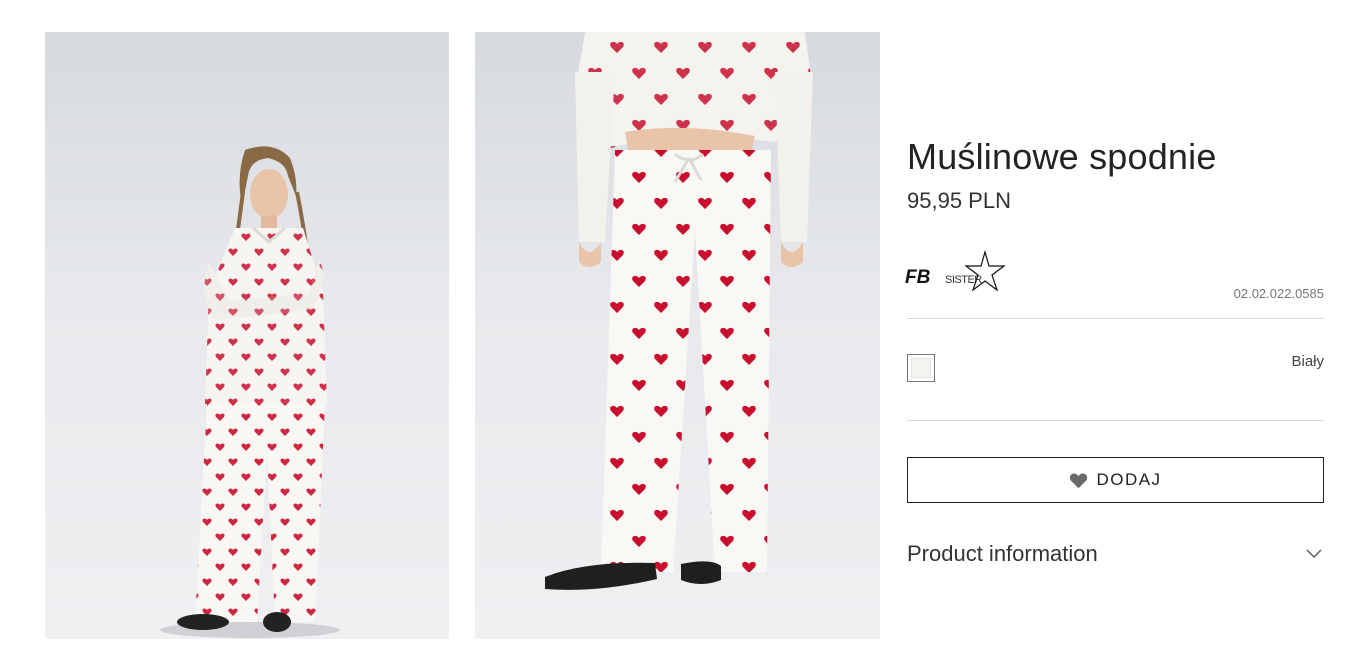 This screenshot has width=1366, height=655. What do you see at coordinates (1002, 553) in the screenshot?
I see `accordion-label: Product information` at bounding box center [1002, 553].